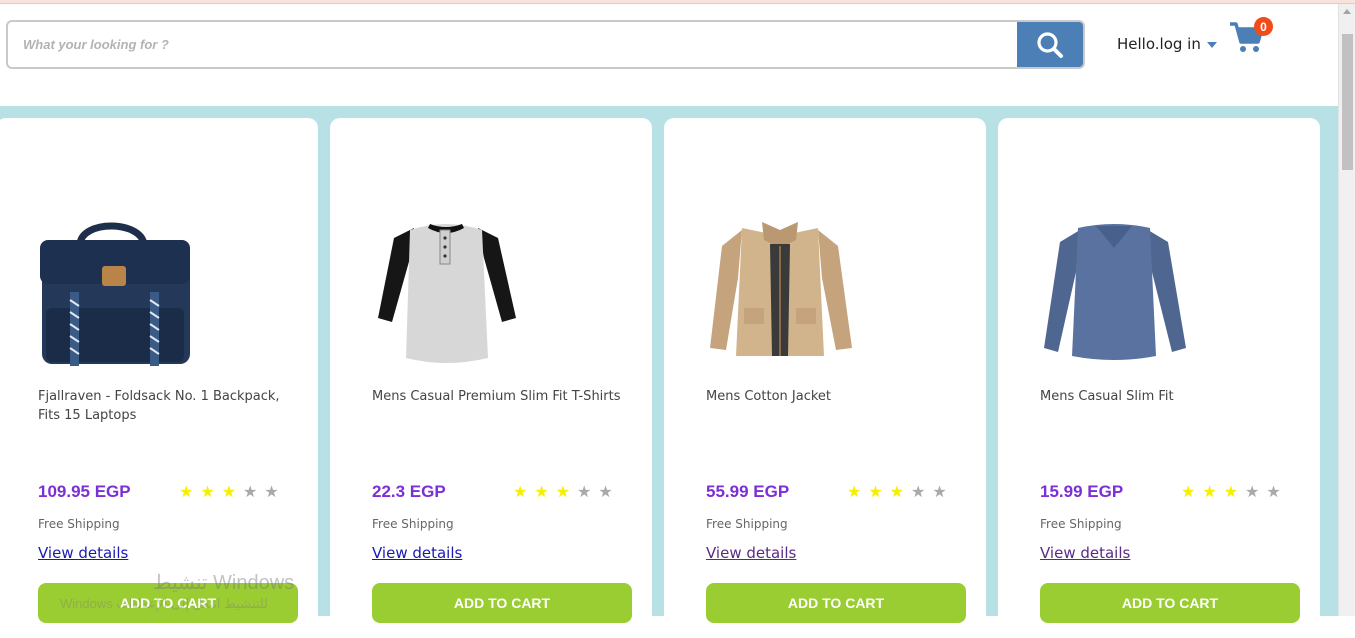 This screenshot has height=638, width=1355. Describe the element at coordinates (1347, 11) in the screenshot. I see `scroll-up-icon` at that location.